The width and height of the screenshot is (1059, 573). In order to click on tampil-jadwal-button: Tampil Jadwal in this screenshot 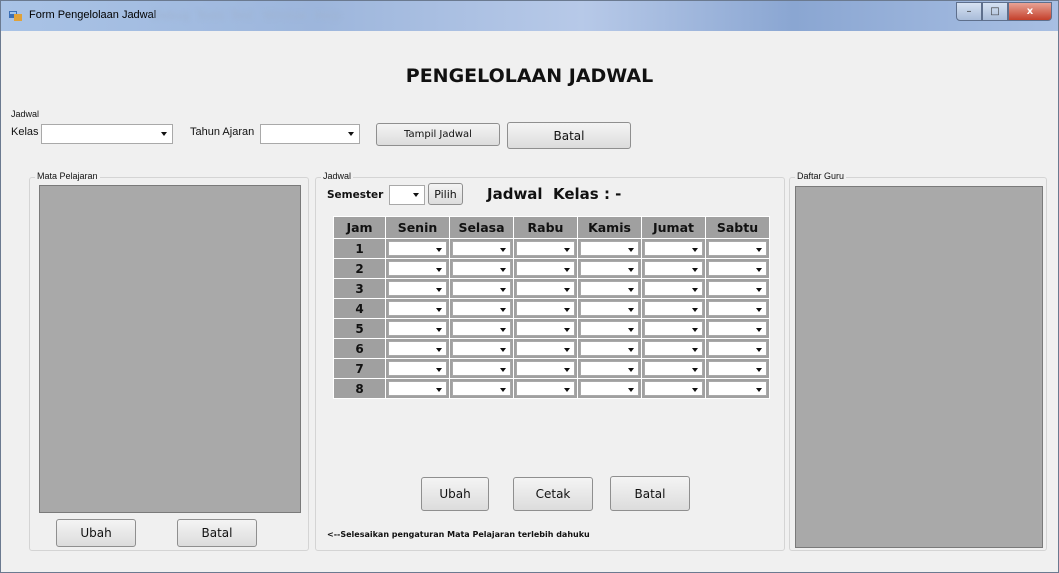, I will do `click(438, 134)`.